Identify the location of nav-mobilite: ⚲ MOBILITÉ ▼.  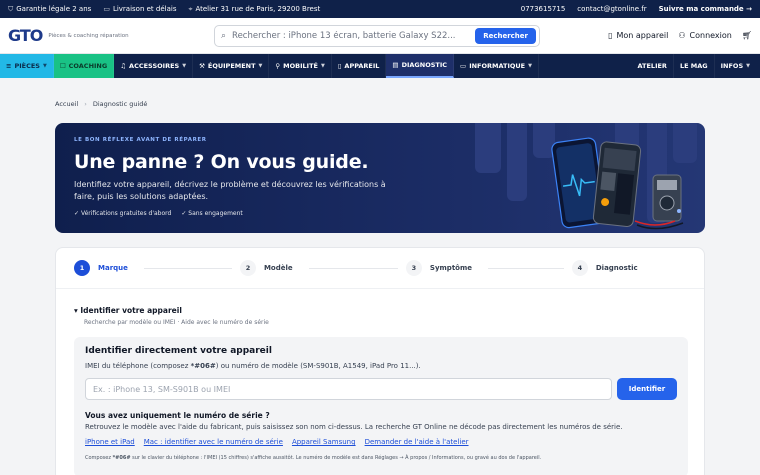
(300, 66).